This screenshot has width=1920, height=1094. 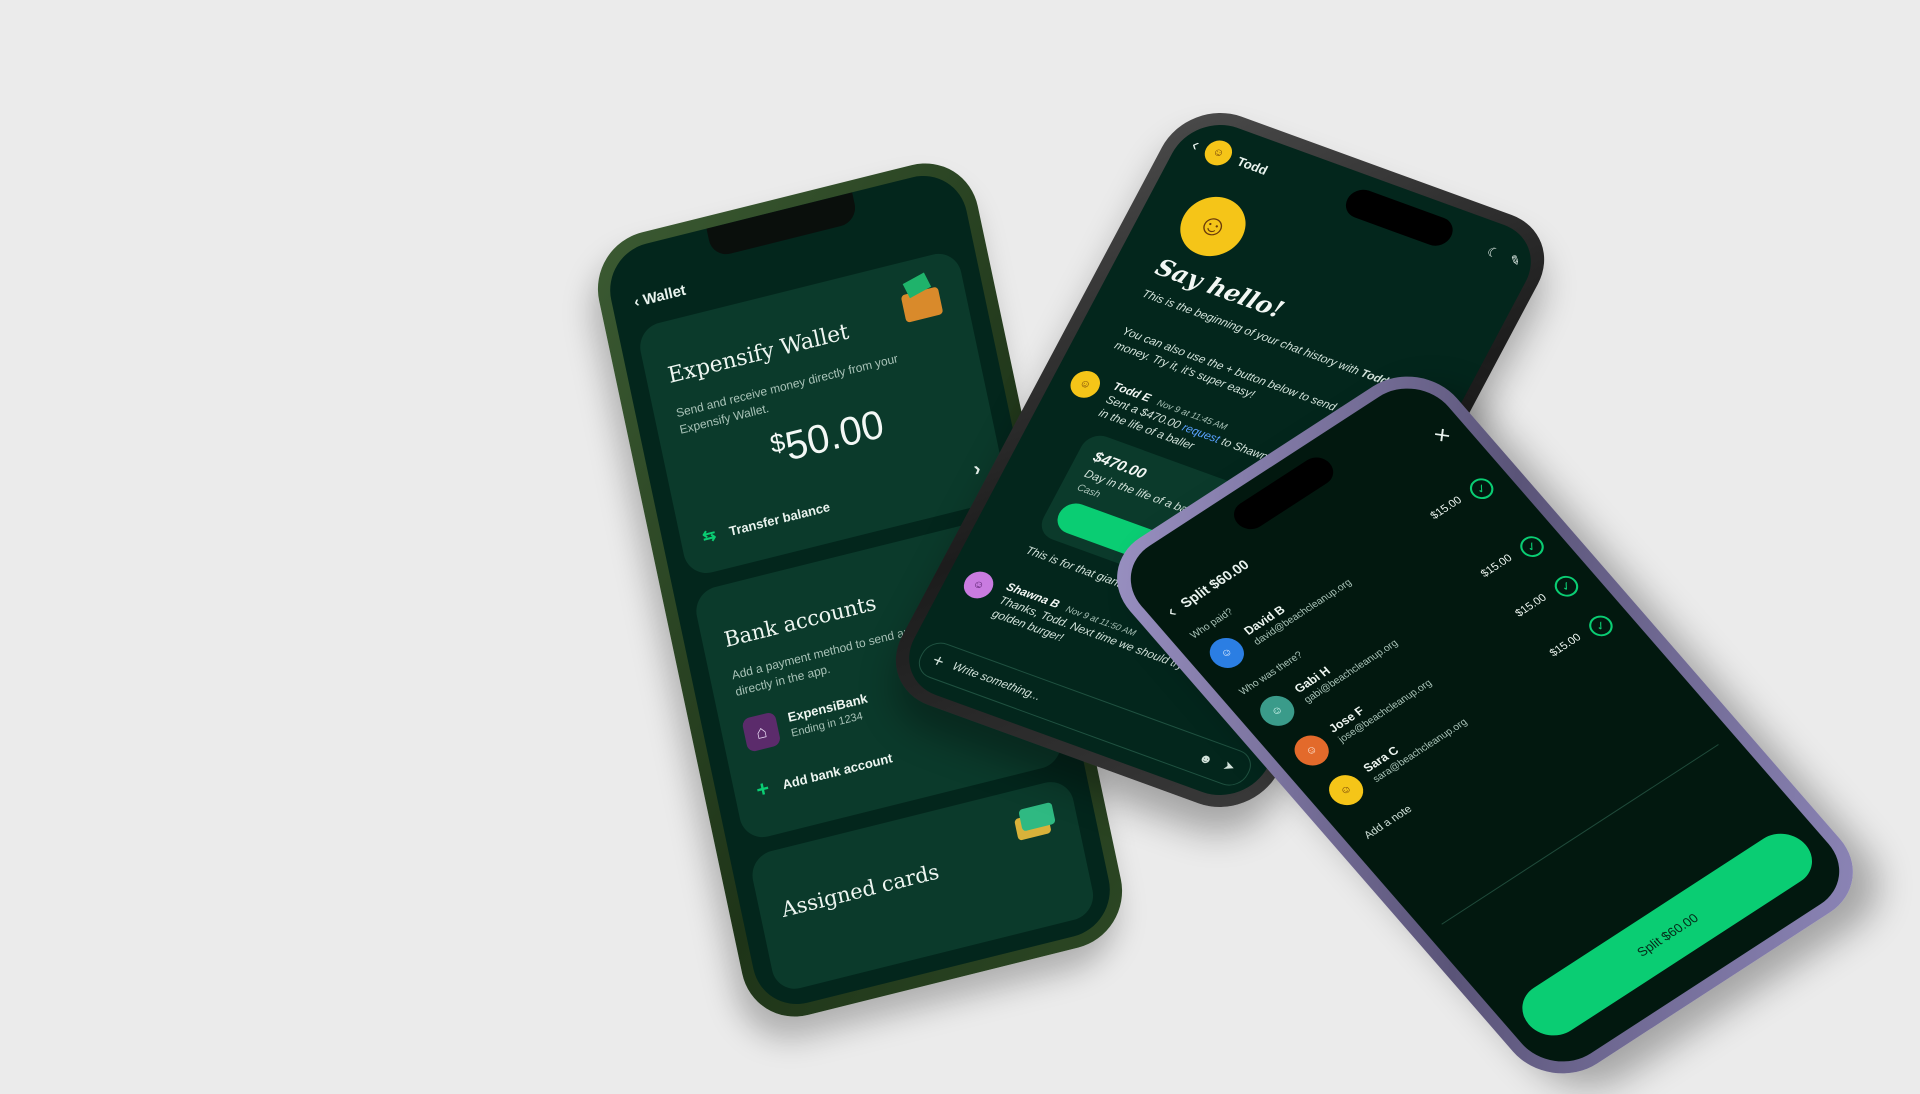 I want to click on chat-header-name: Todd, so click(x=1252, y=165).